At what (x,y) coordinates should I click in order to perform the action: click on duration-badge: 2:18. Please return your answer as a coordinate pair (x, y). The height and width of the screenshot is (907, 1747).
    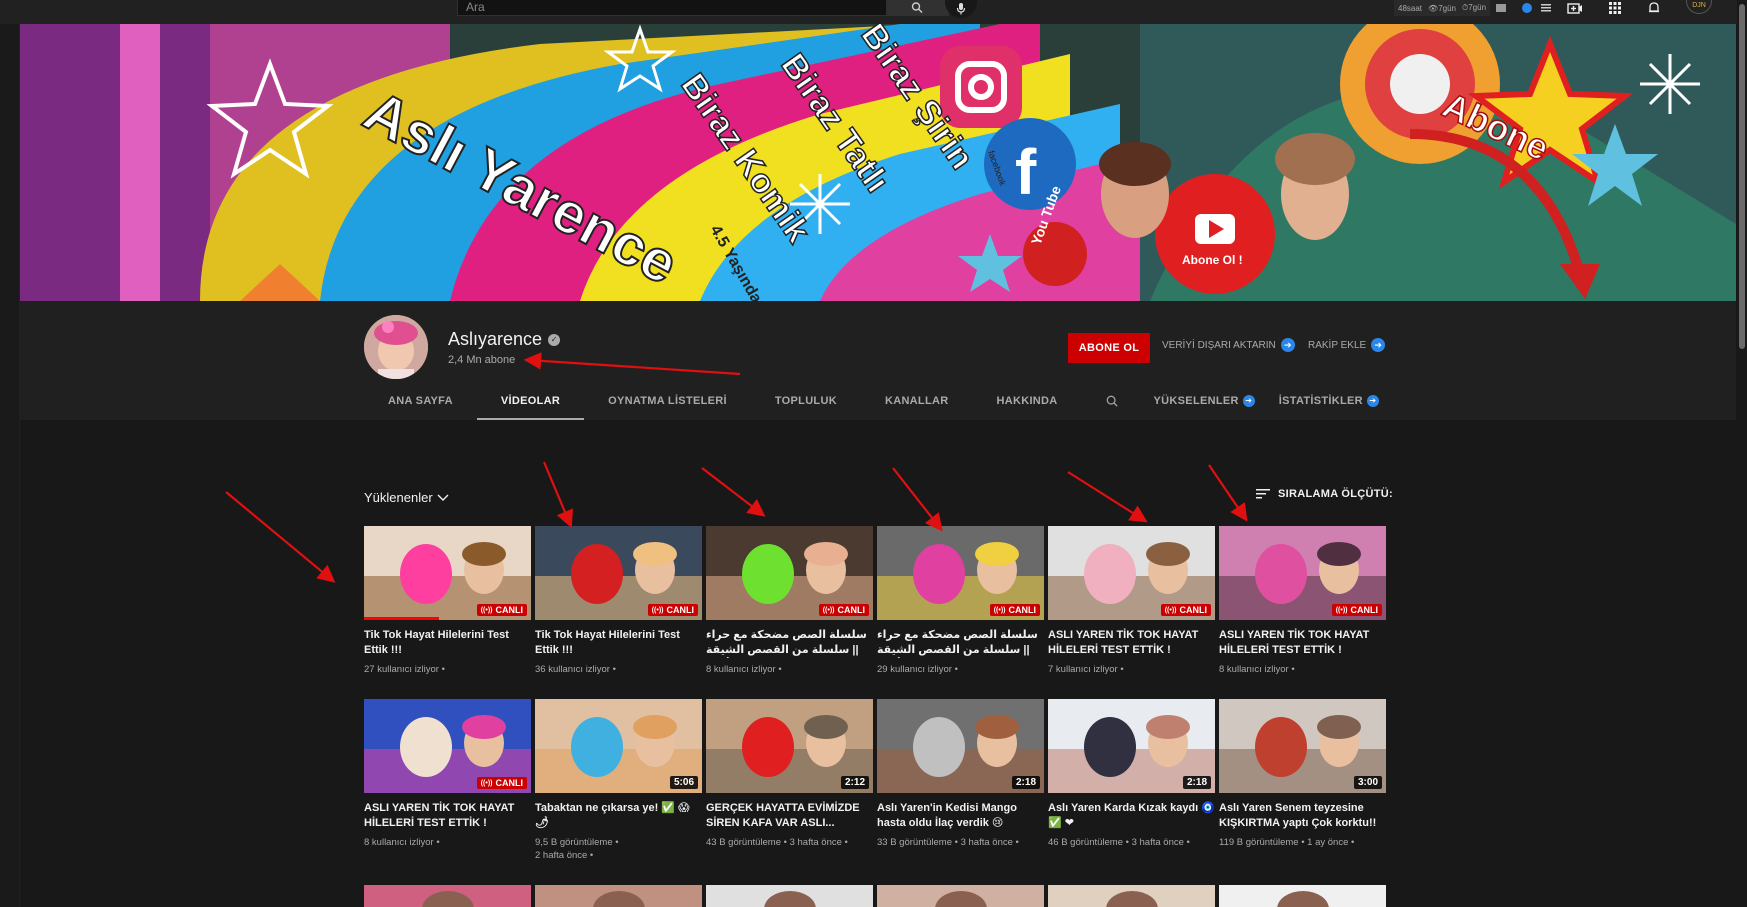
    Looking at the image, I should click on (1196, 782).